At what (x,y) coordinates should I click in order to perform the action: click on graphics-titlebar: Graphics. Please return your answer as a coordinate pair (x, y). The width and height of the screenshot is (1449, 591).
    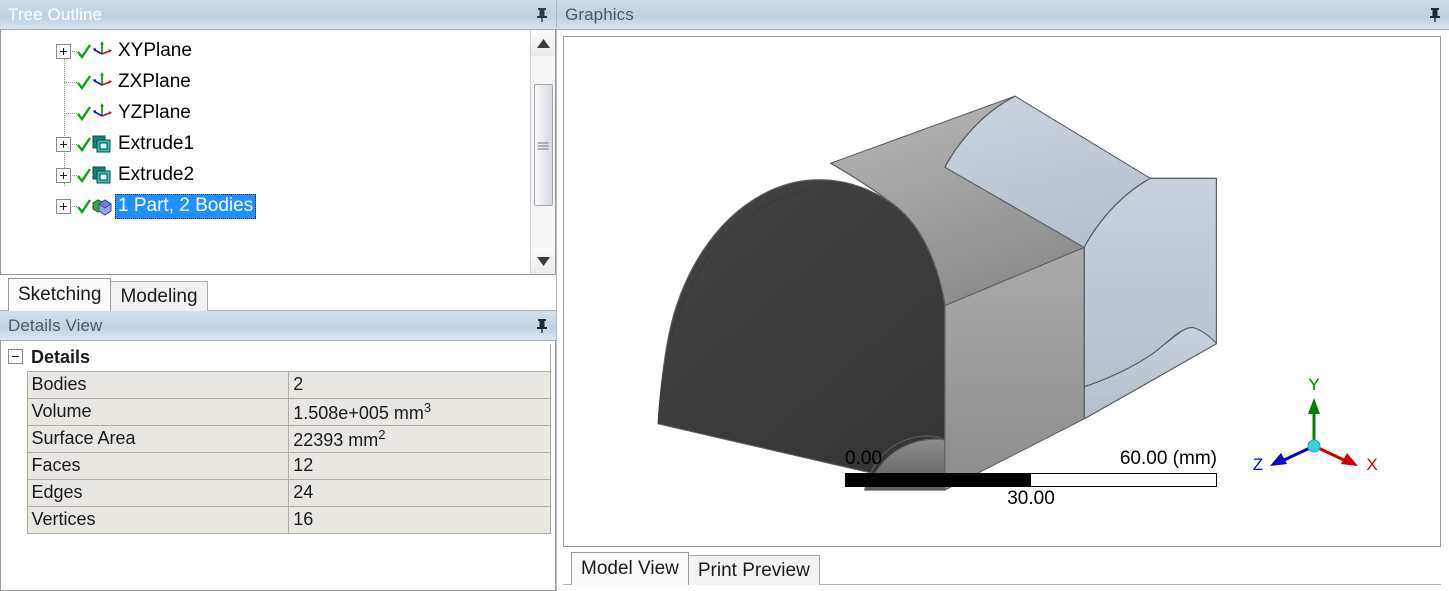
    Looking at the image, I should click on (1003, 15).